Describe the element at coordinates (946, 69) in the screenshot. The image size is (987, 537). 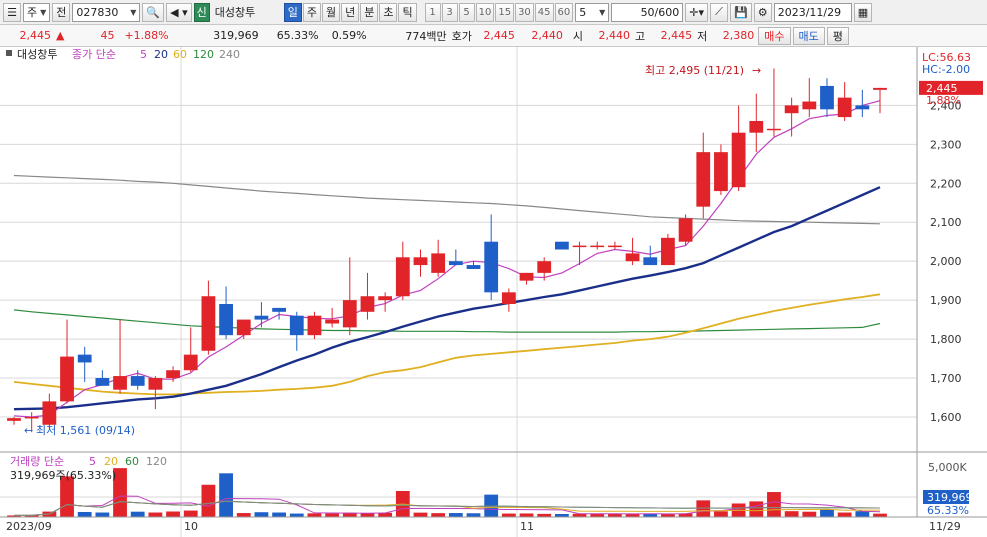
I see `hc-label: HC:-2.00` at that location.